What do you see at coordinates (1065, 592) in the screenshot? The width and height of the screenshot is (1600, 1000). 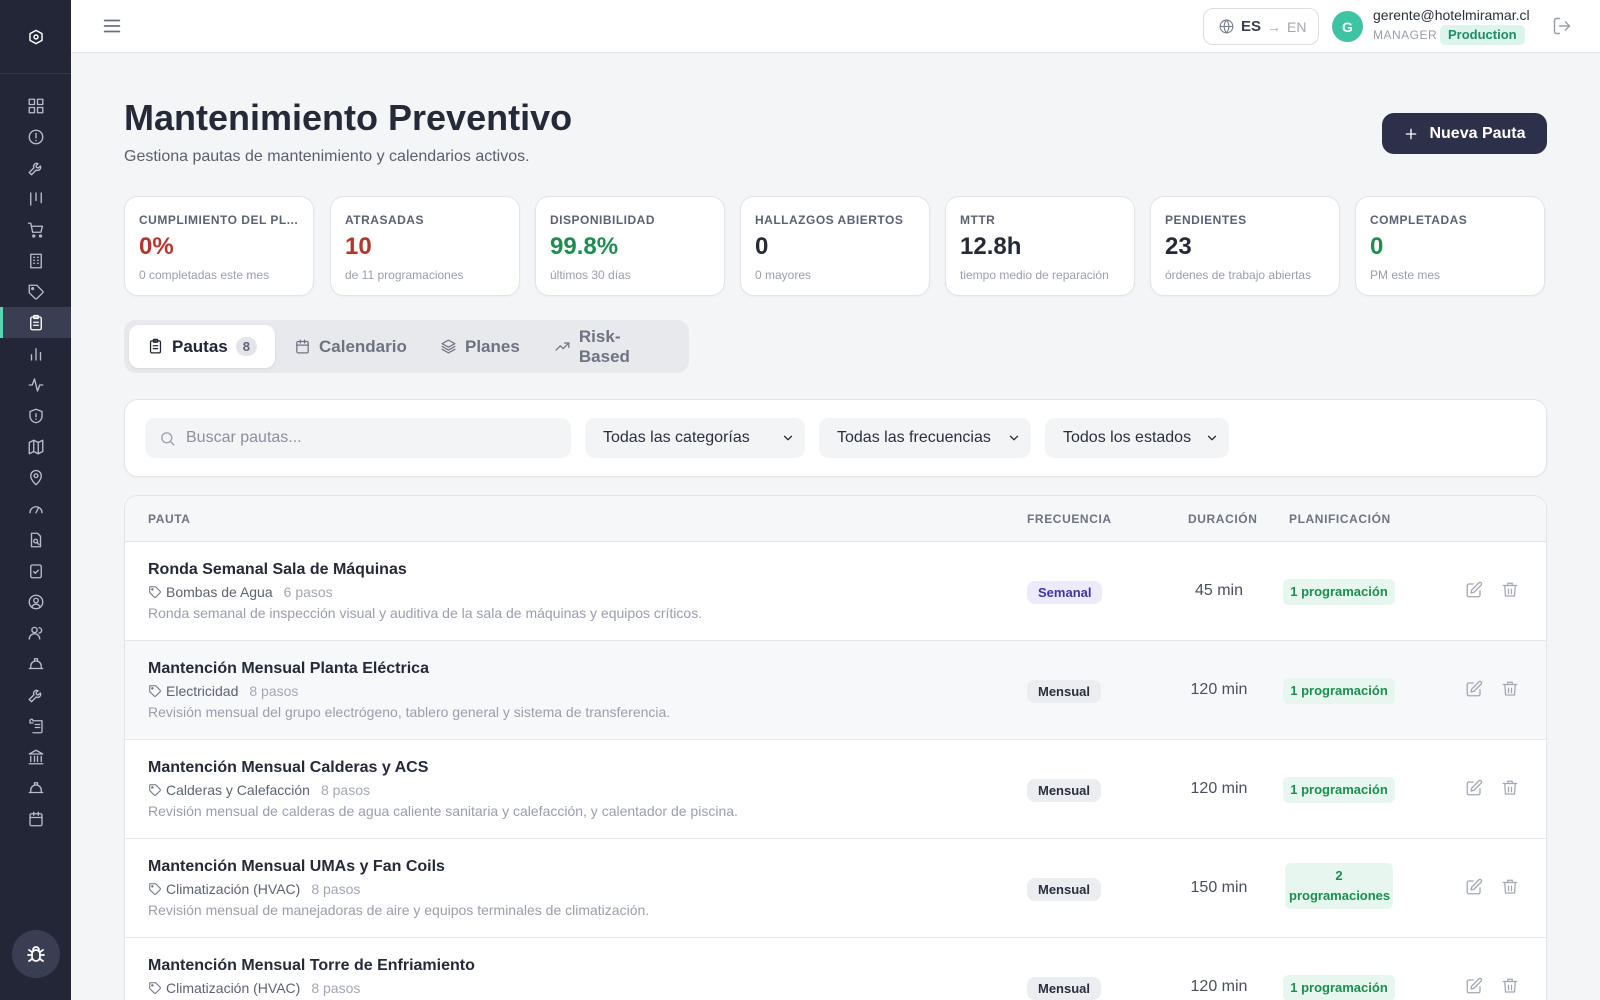 I see `frequency-badge: Semanal` at bounding box center [1065, 592].